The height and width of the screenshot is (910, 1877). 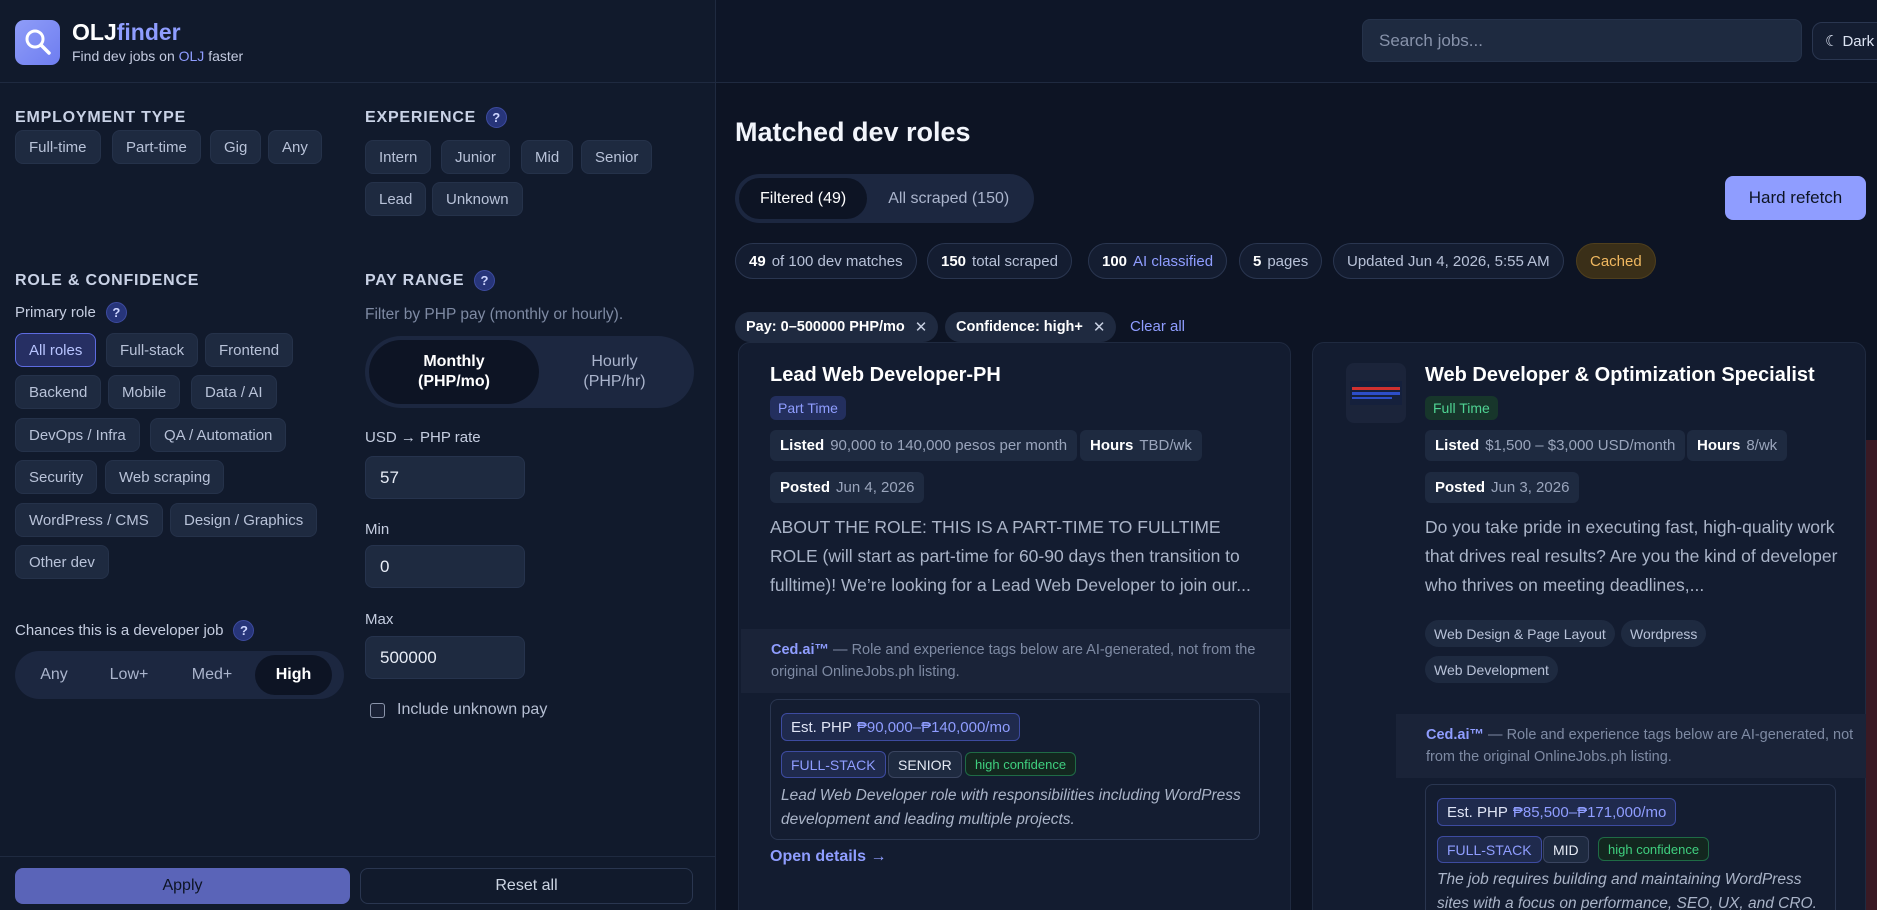 I want to click on role-other-dev: Other dev, so click(x=62, y=562).